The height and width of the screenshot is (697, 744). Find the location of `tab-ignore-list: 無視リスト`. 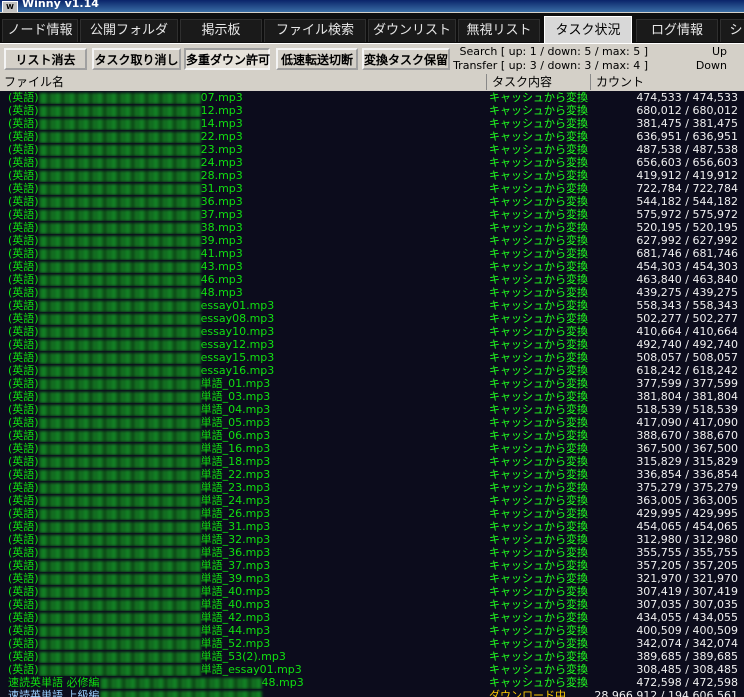

tab-ignore-list: 無視リスト is located at coordinates (499, 30).